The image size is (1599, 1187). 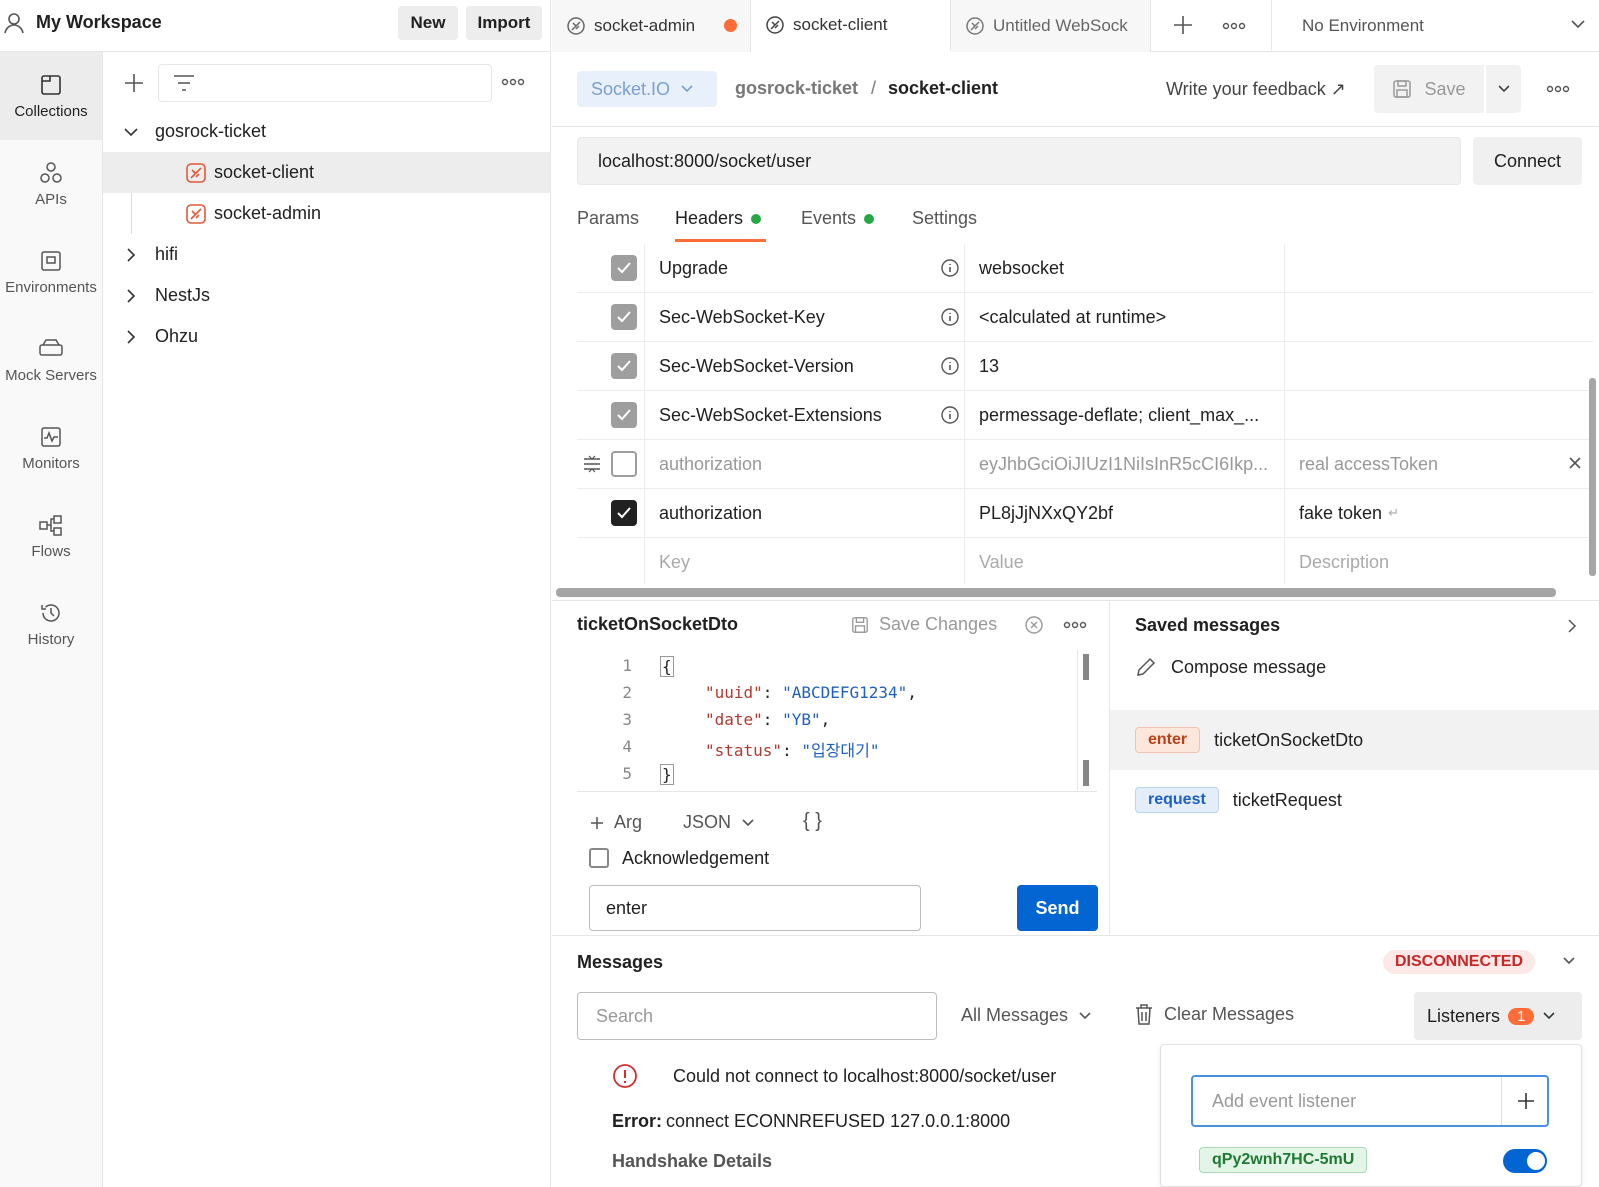 I want to click on tab-params: Params, so click(x=608, y=218).